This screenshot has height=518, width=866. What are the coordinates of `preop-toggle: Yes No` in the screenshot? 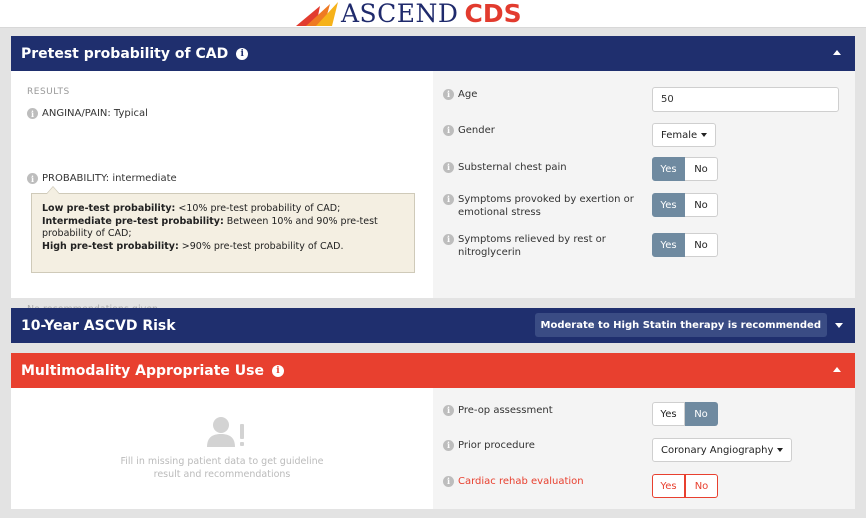 It's located at (685, 414).